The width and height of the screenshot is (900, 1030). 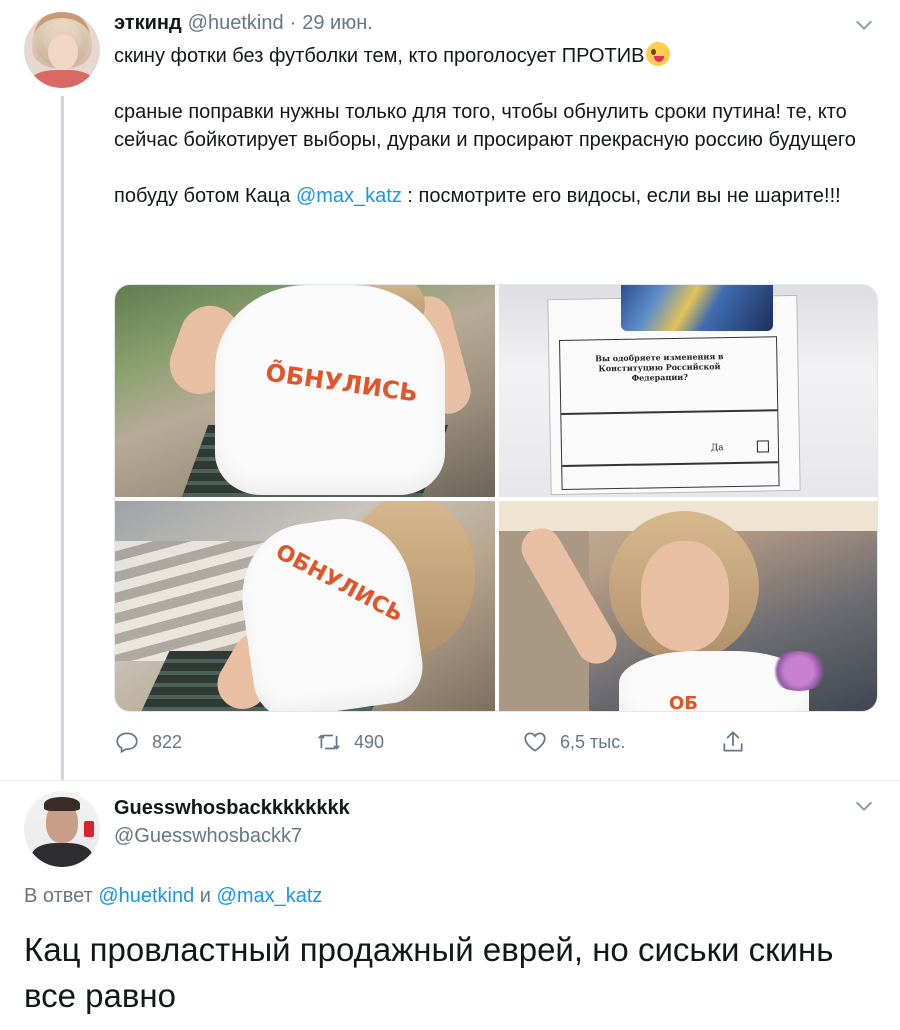 What do you see at coordinates (434, 742) in the screenshot?
I see `tweet-actions: 822 490 6,5 тыс.` at bounding box center [434, 742].